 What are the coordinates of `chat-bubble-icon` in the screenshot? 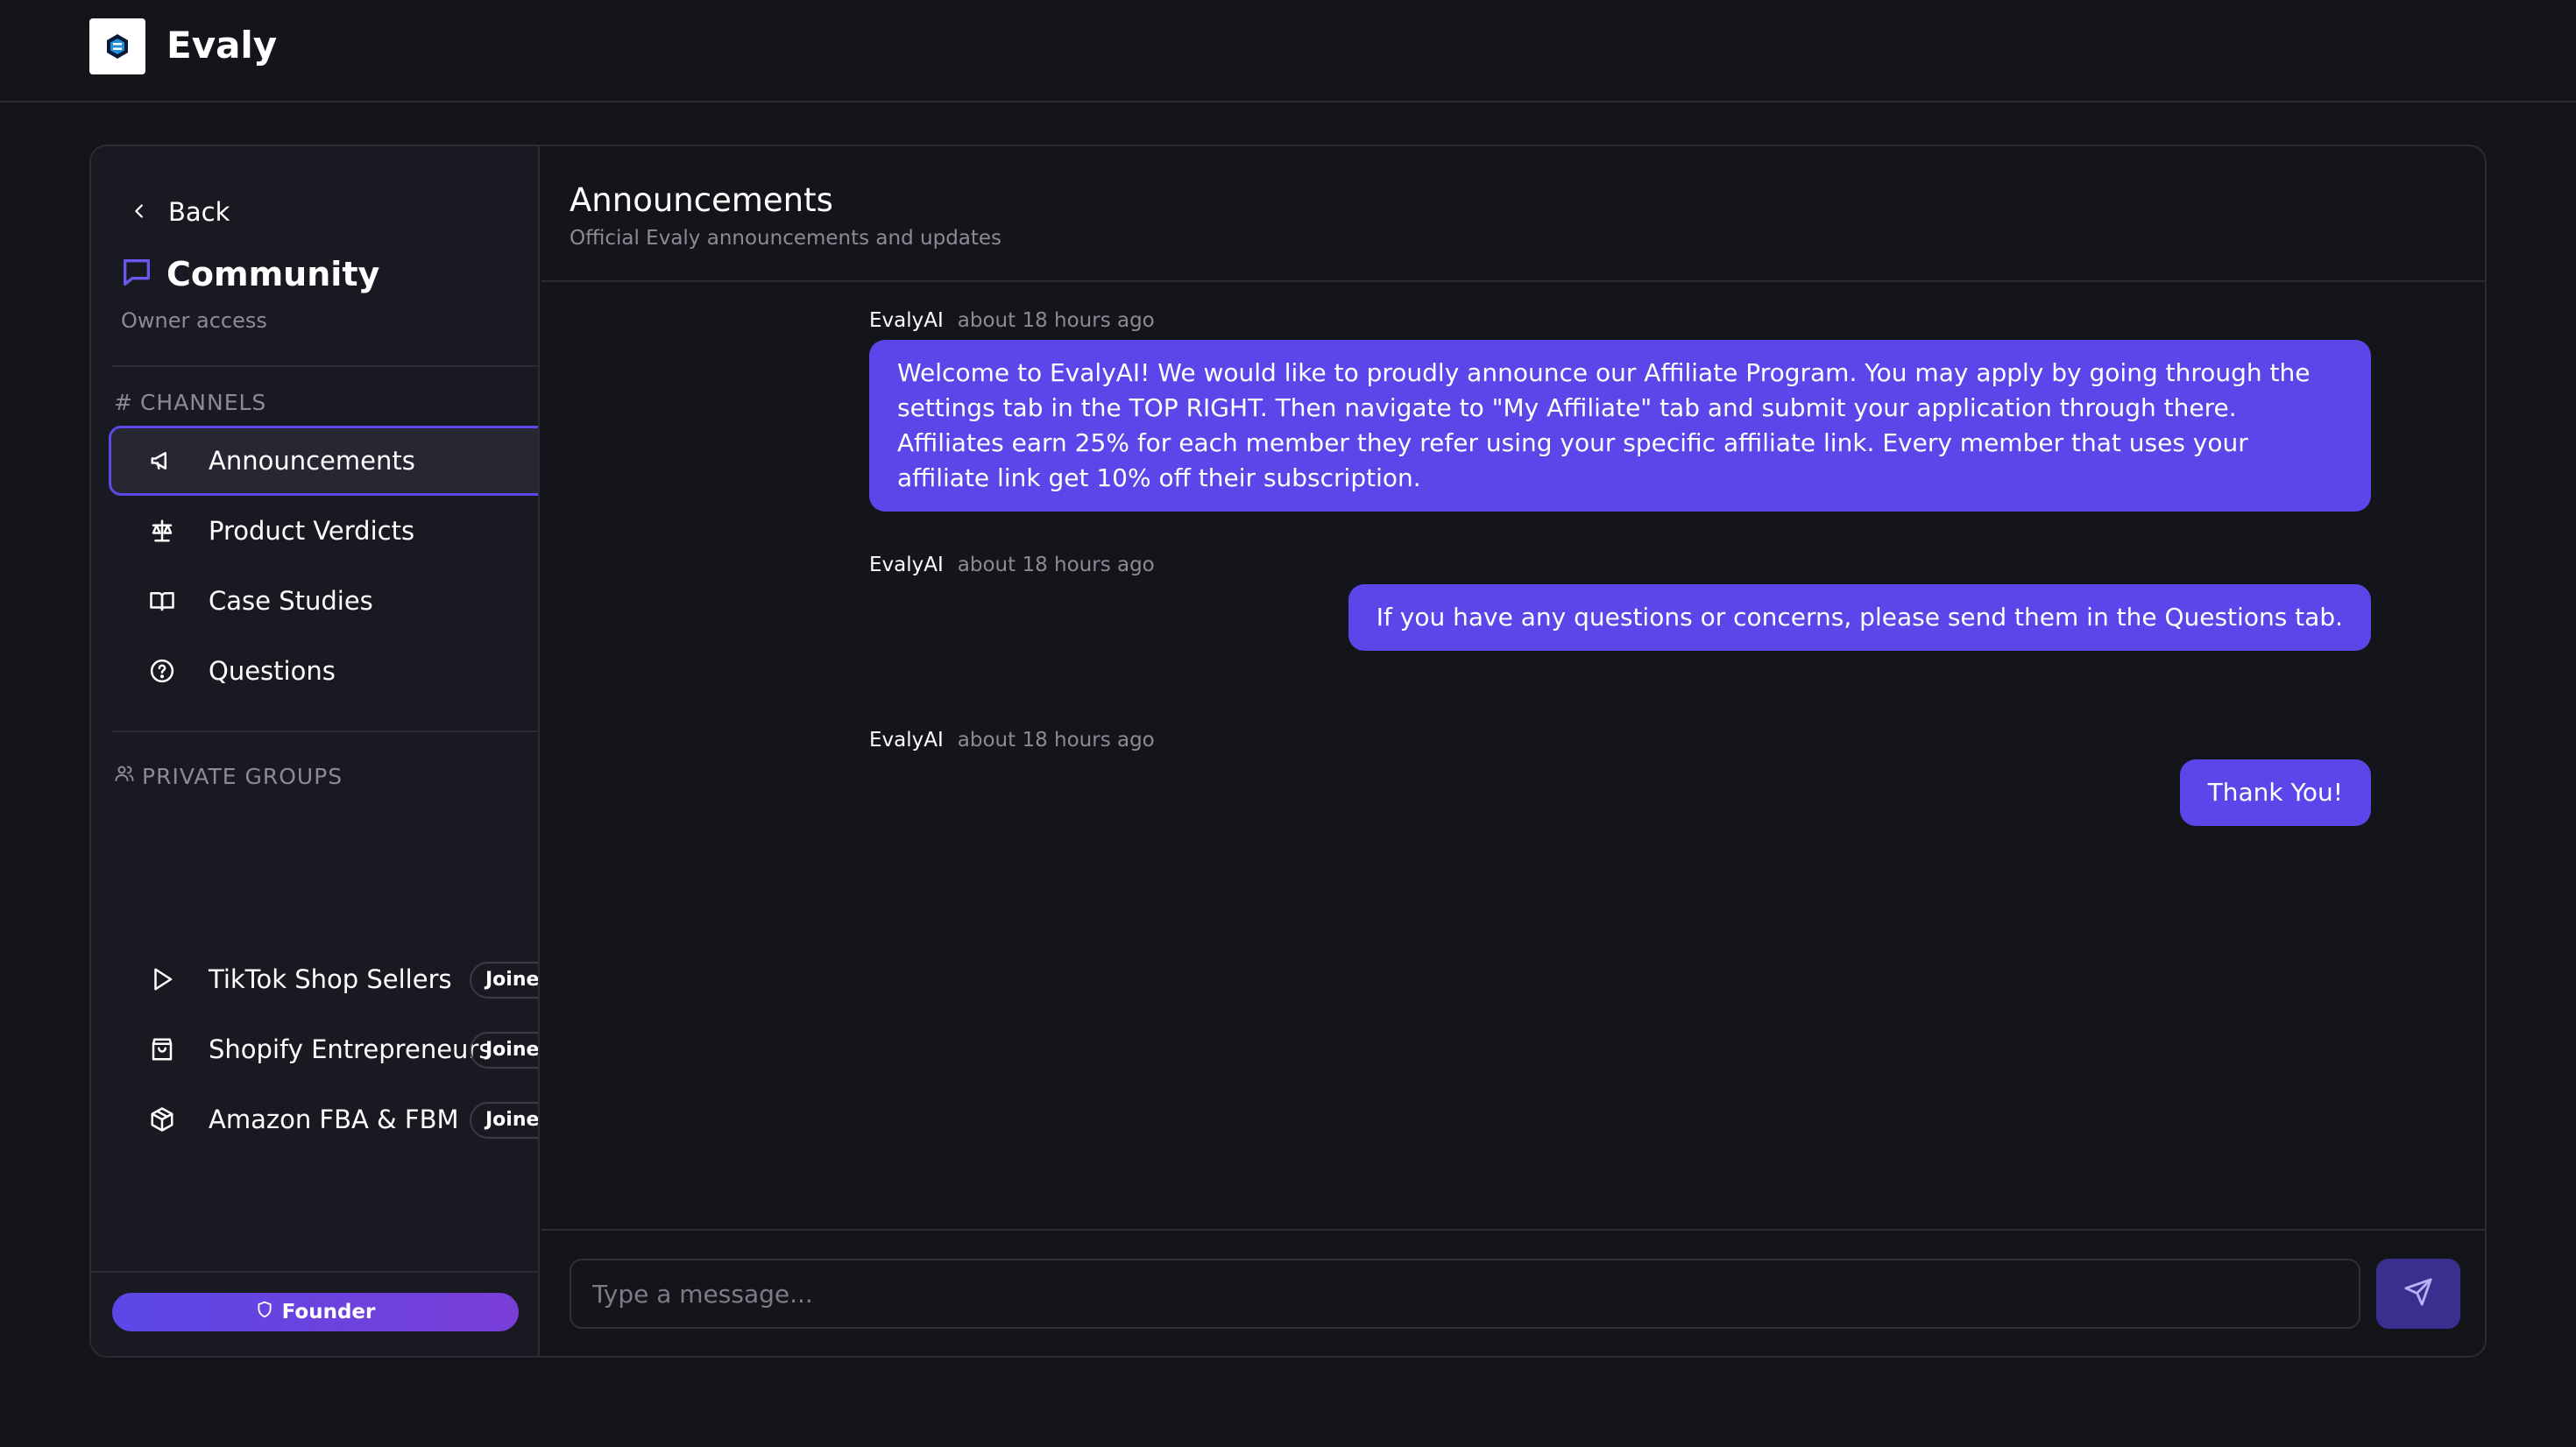 It's located at (136, 274).